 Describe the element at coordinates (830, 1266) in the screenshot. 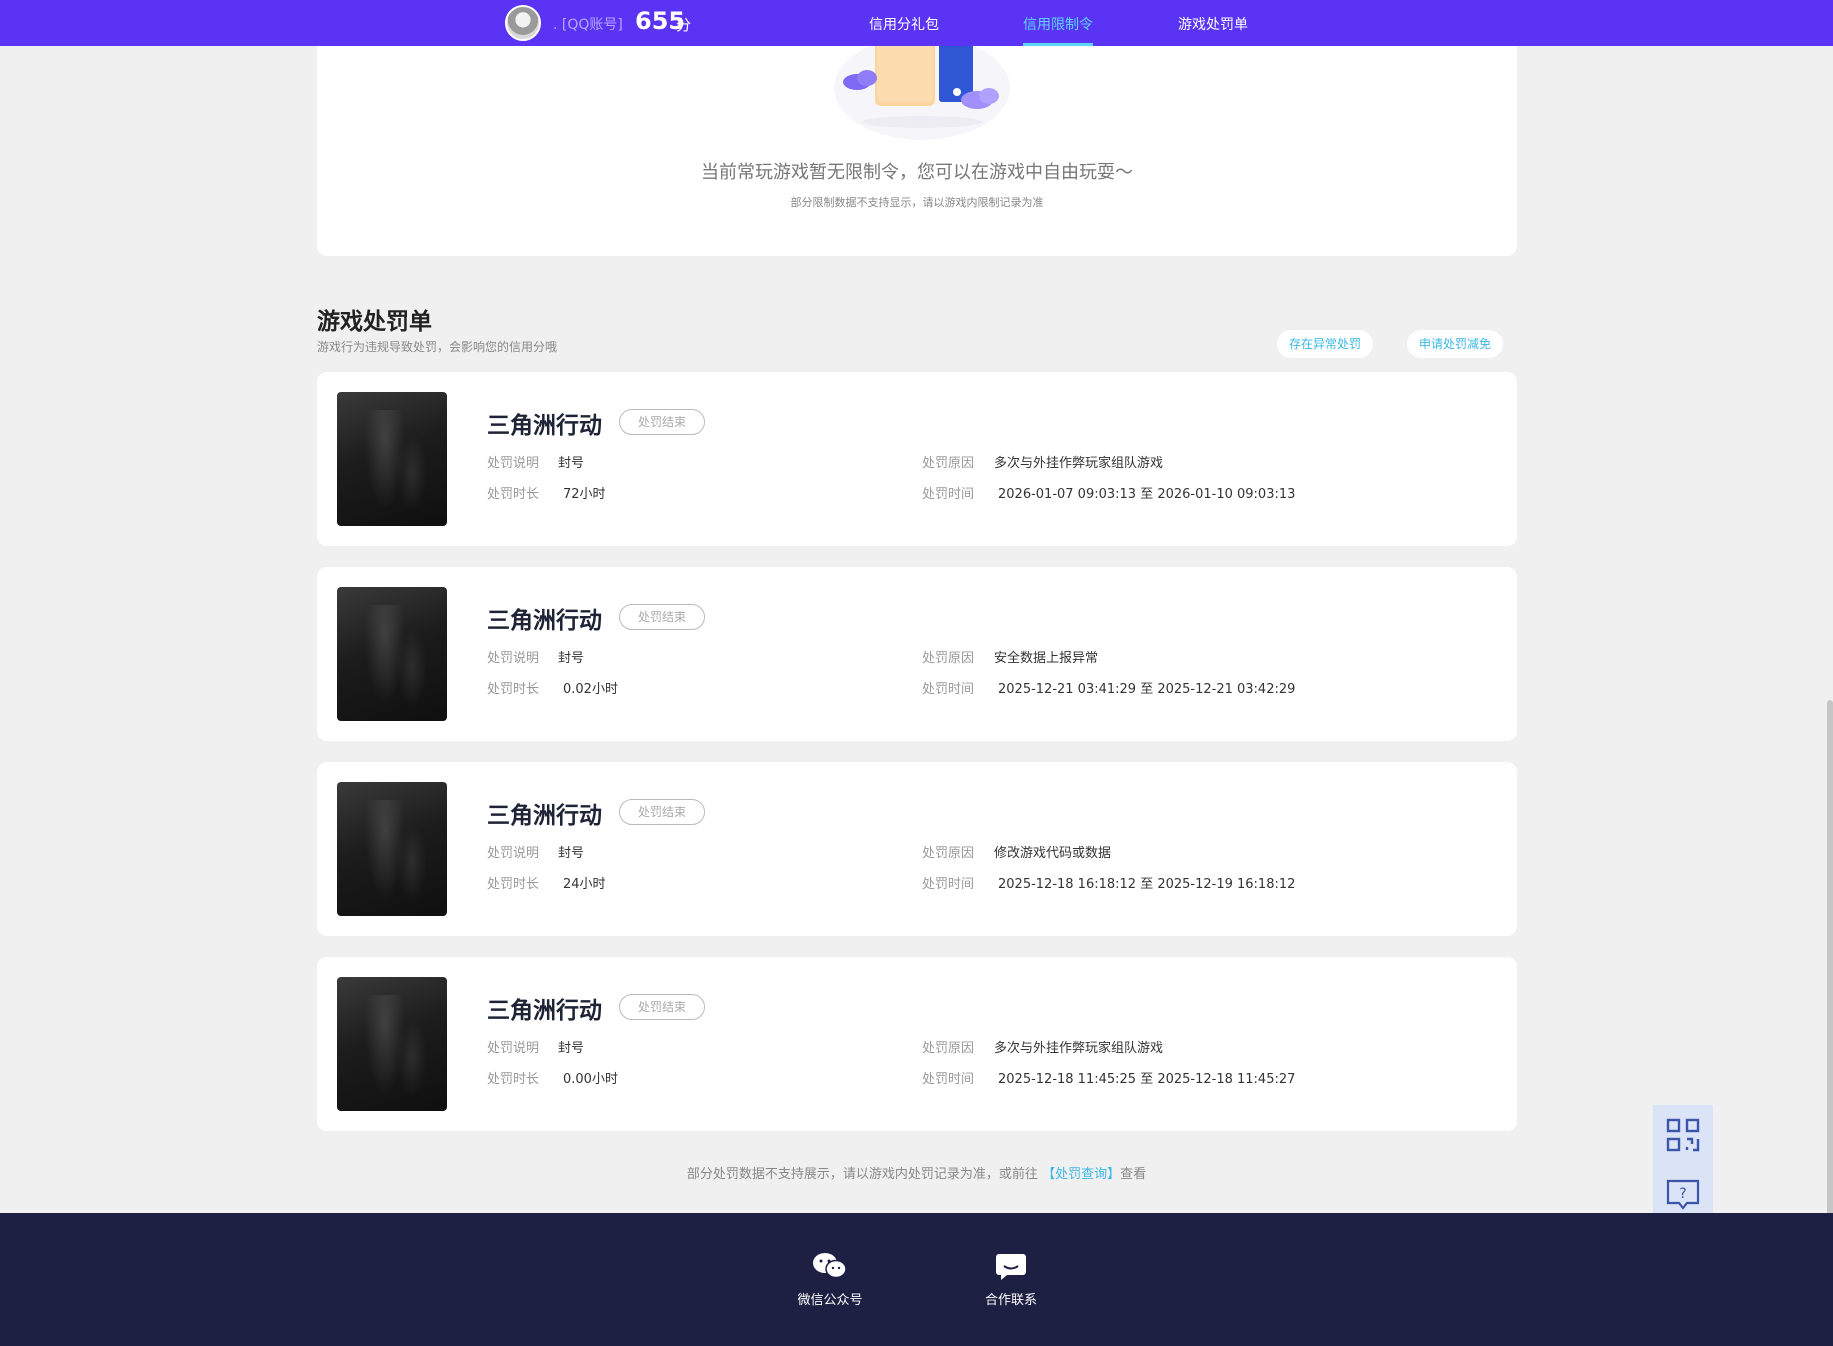

I see `wechat-icon` at that location.